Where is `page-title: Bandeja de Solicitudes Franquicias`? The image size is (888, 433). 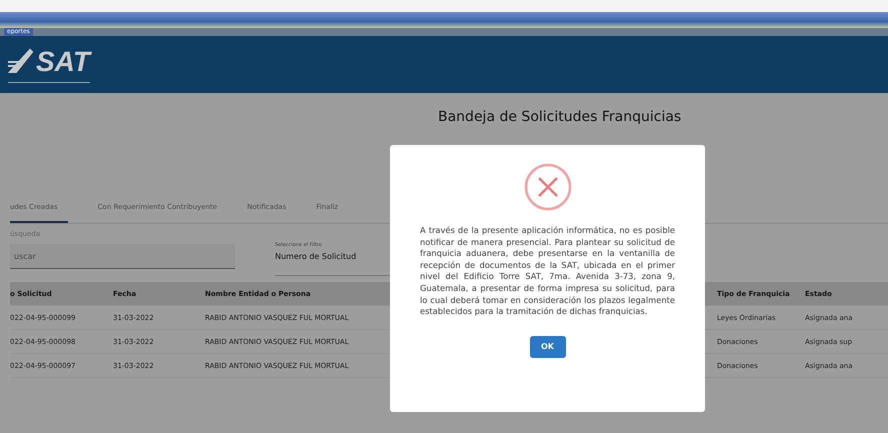
page-title: Bandeja de Solicitudes Franquicias is located at coordinates (560, 118).